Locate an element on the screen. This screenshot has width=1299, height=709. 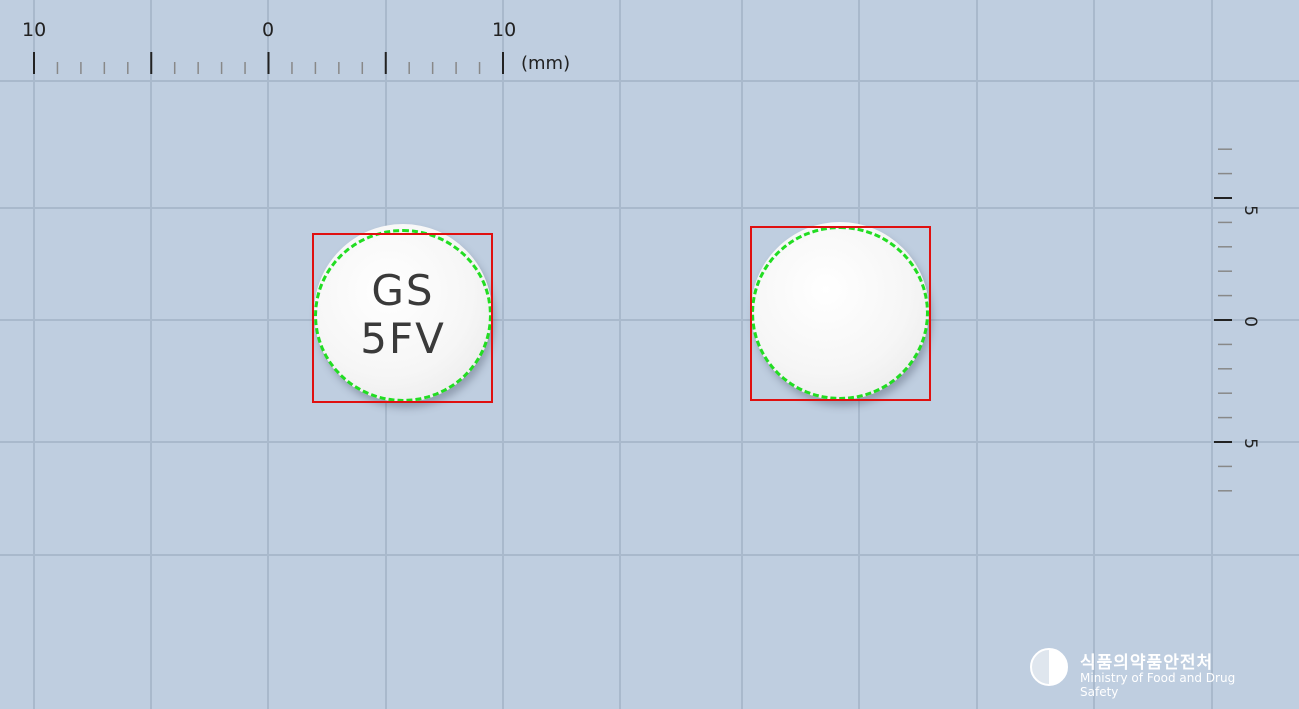
top-ruler-label-left-10: 10 is located at coordinates (34, 30).